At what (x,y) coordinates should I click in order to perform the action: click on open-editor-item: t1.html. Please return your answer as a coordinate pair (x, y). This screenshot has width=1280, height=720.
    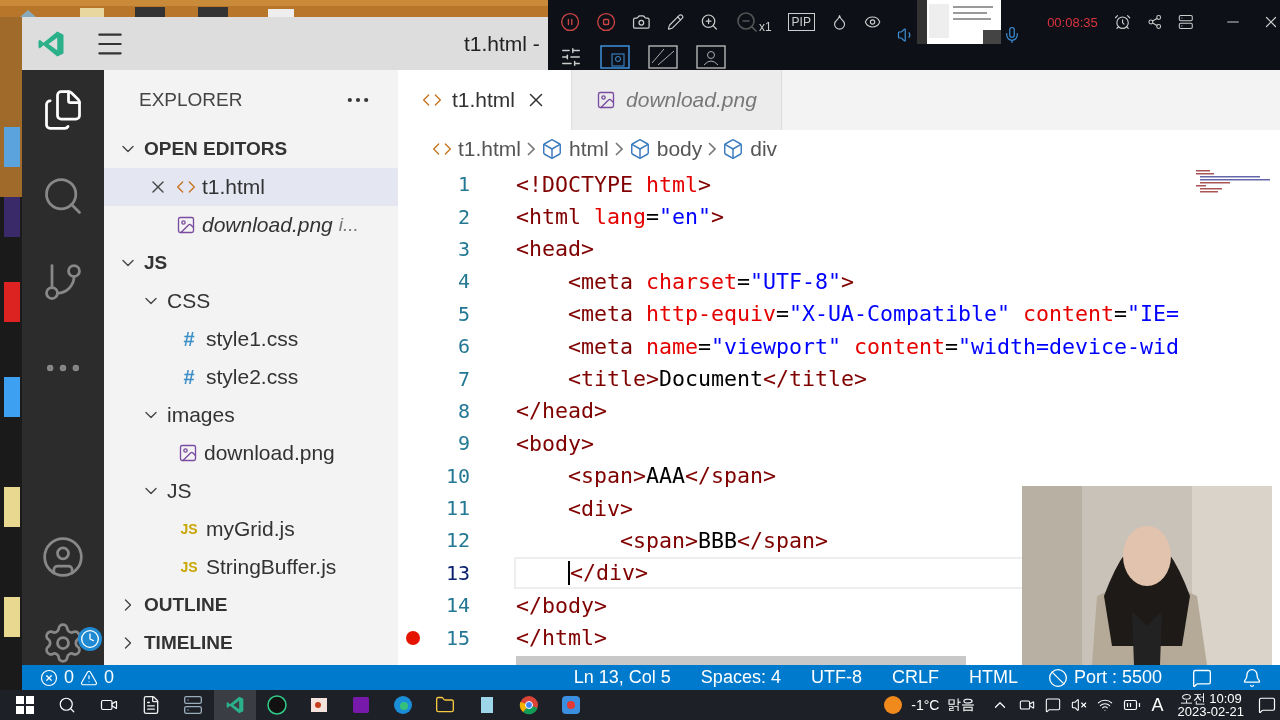
    Looking at the image, I should click on (251, 187).